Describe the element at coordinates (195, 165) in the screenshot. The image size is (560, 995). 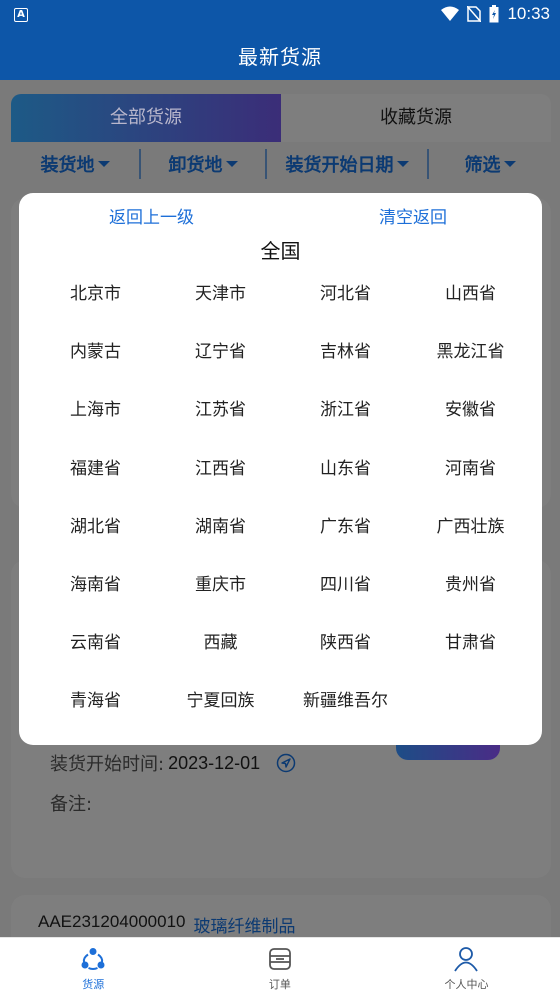
I see `filter-unload-place-label: 卸货地` at that location.